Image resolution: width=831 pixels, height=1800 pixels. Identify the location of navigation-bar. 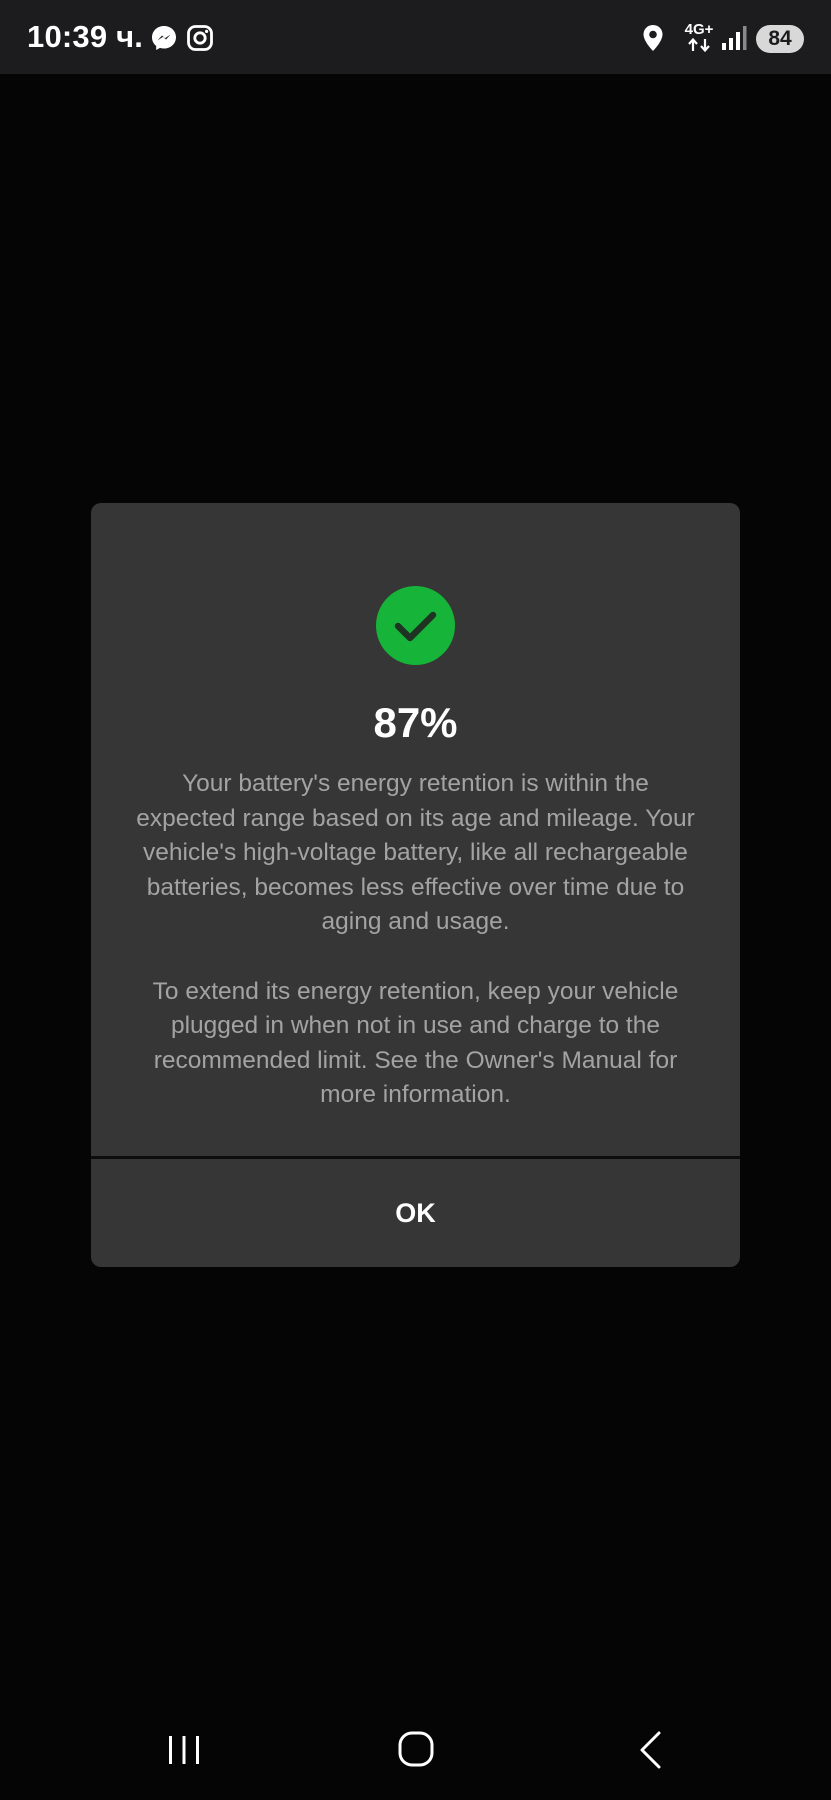
(415, 1750).